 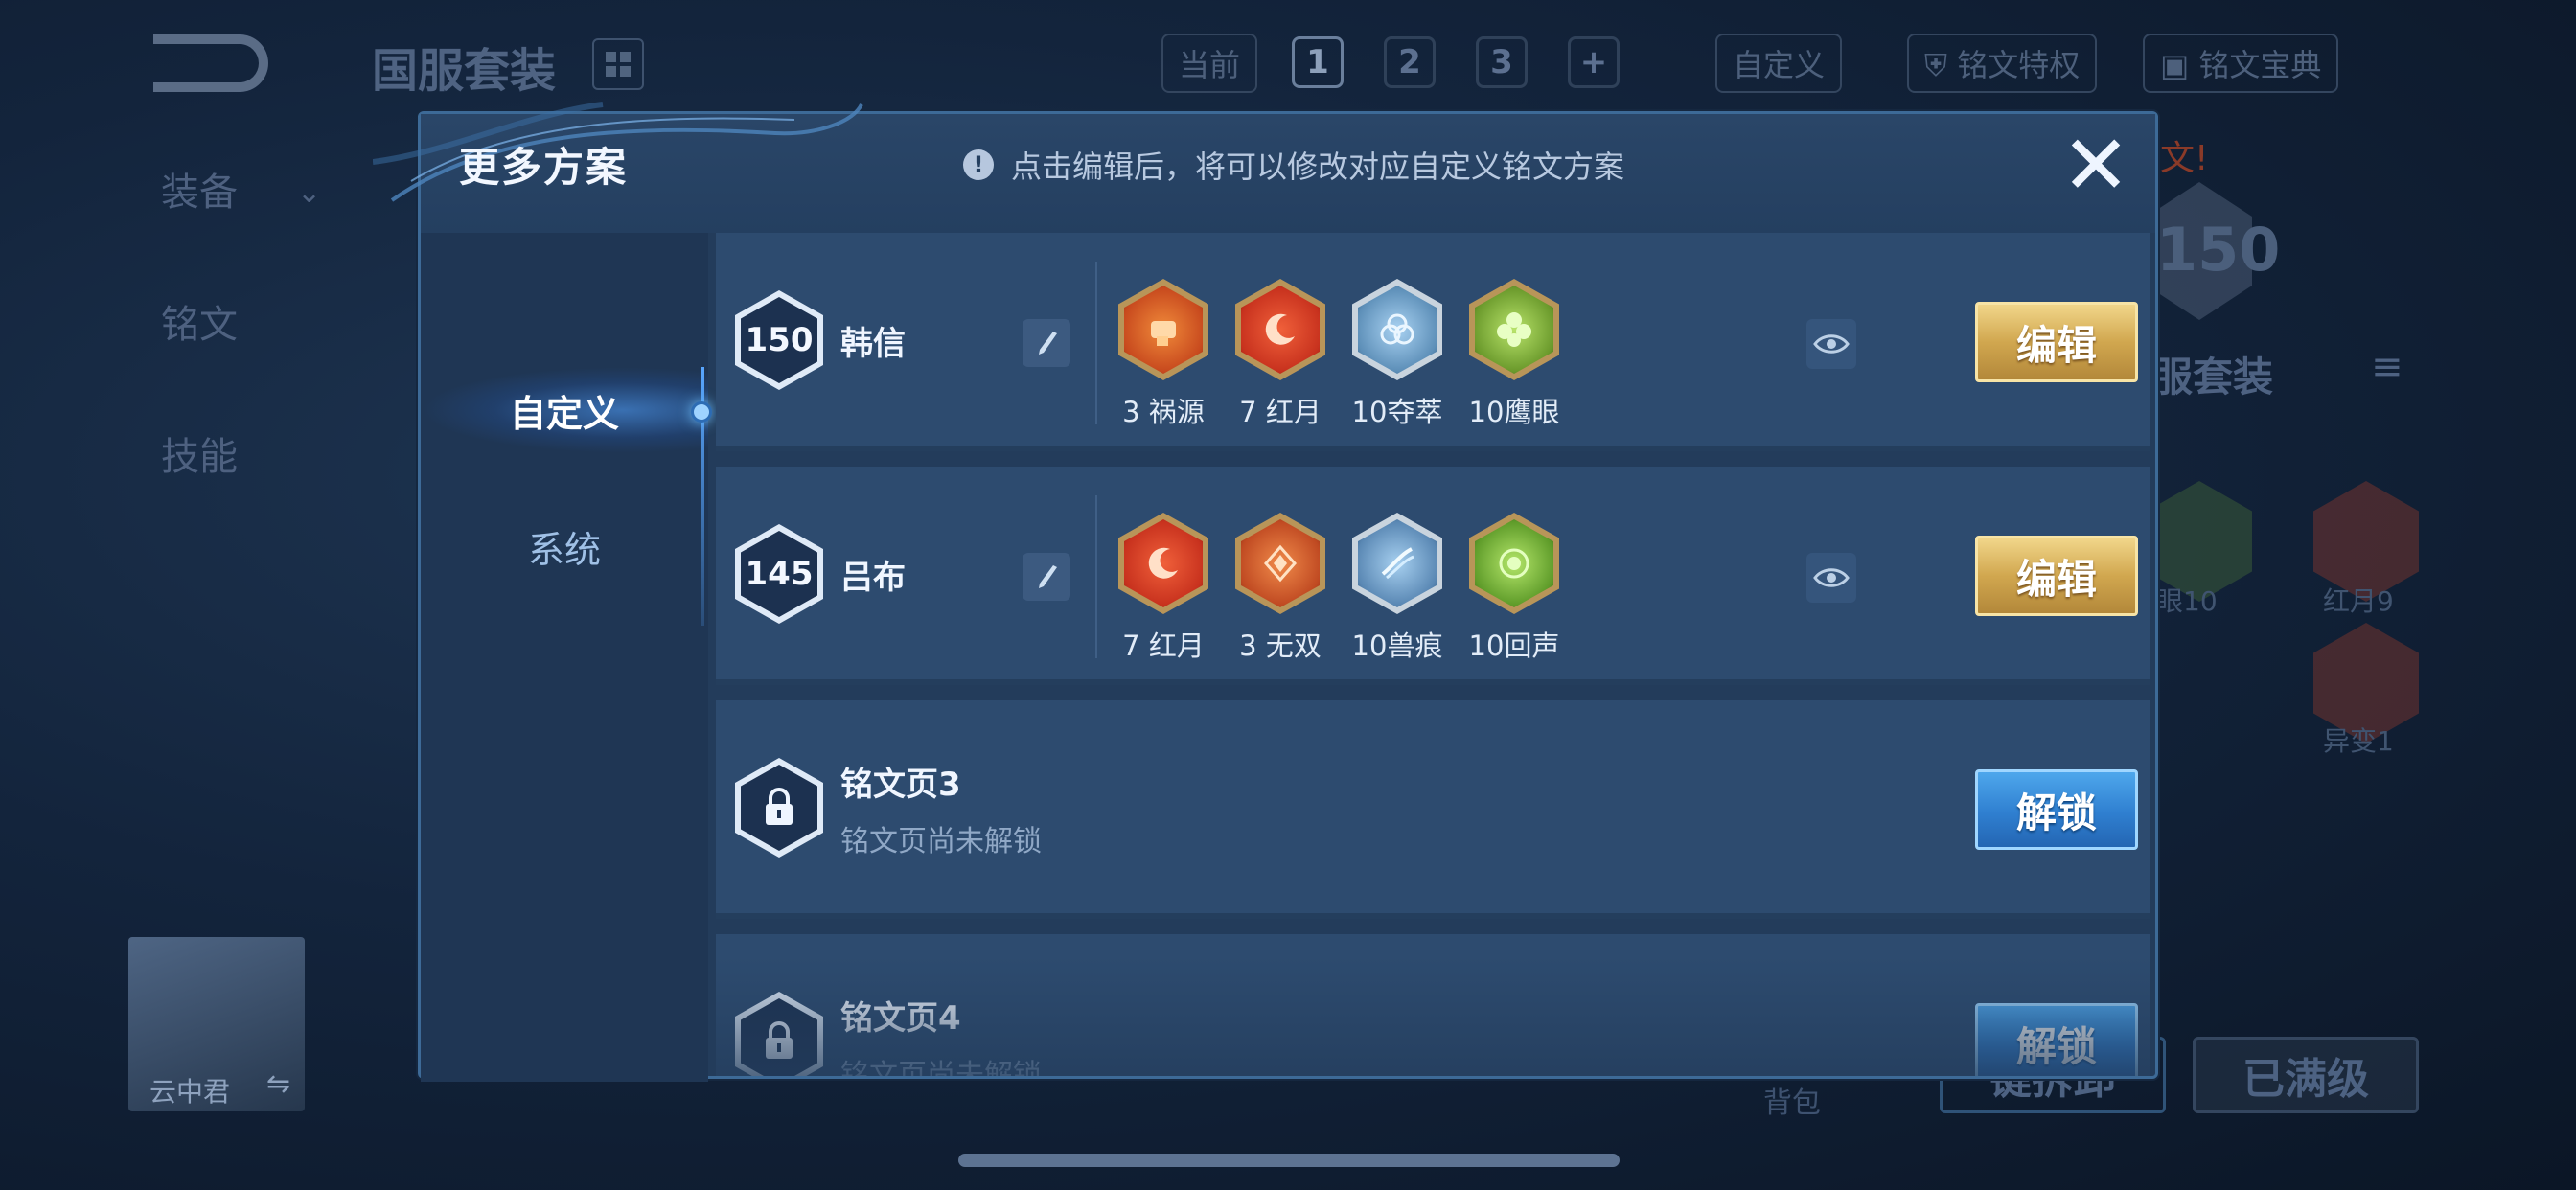 I want to click on rune-label: 10兽痕, so click(x=1397, y=646).